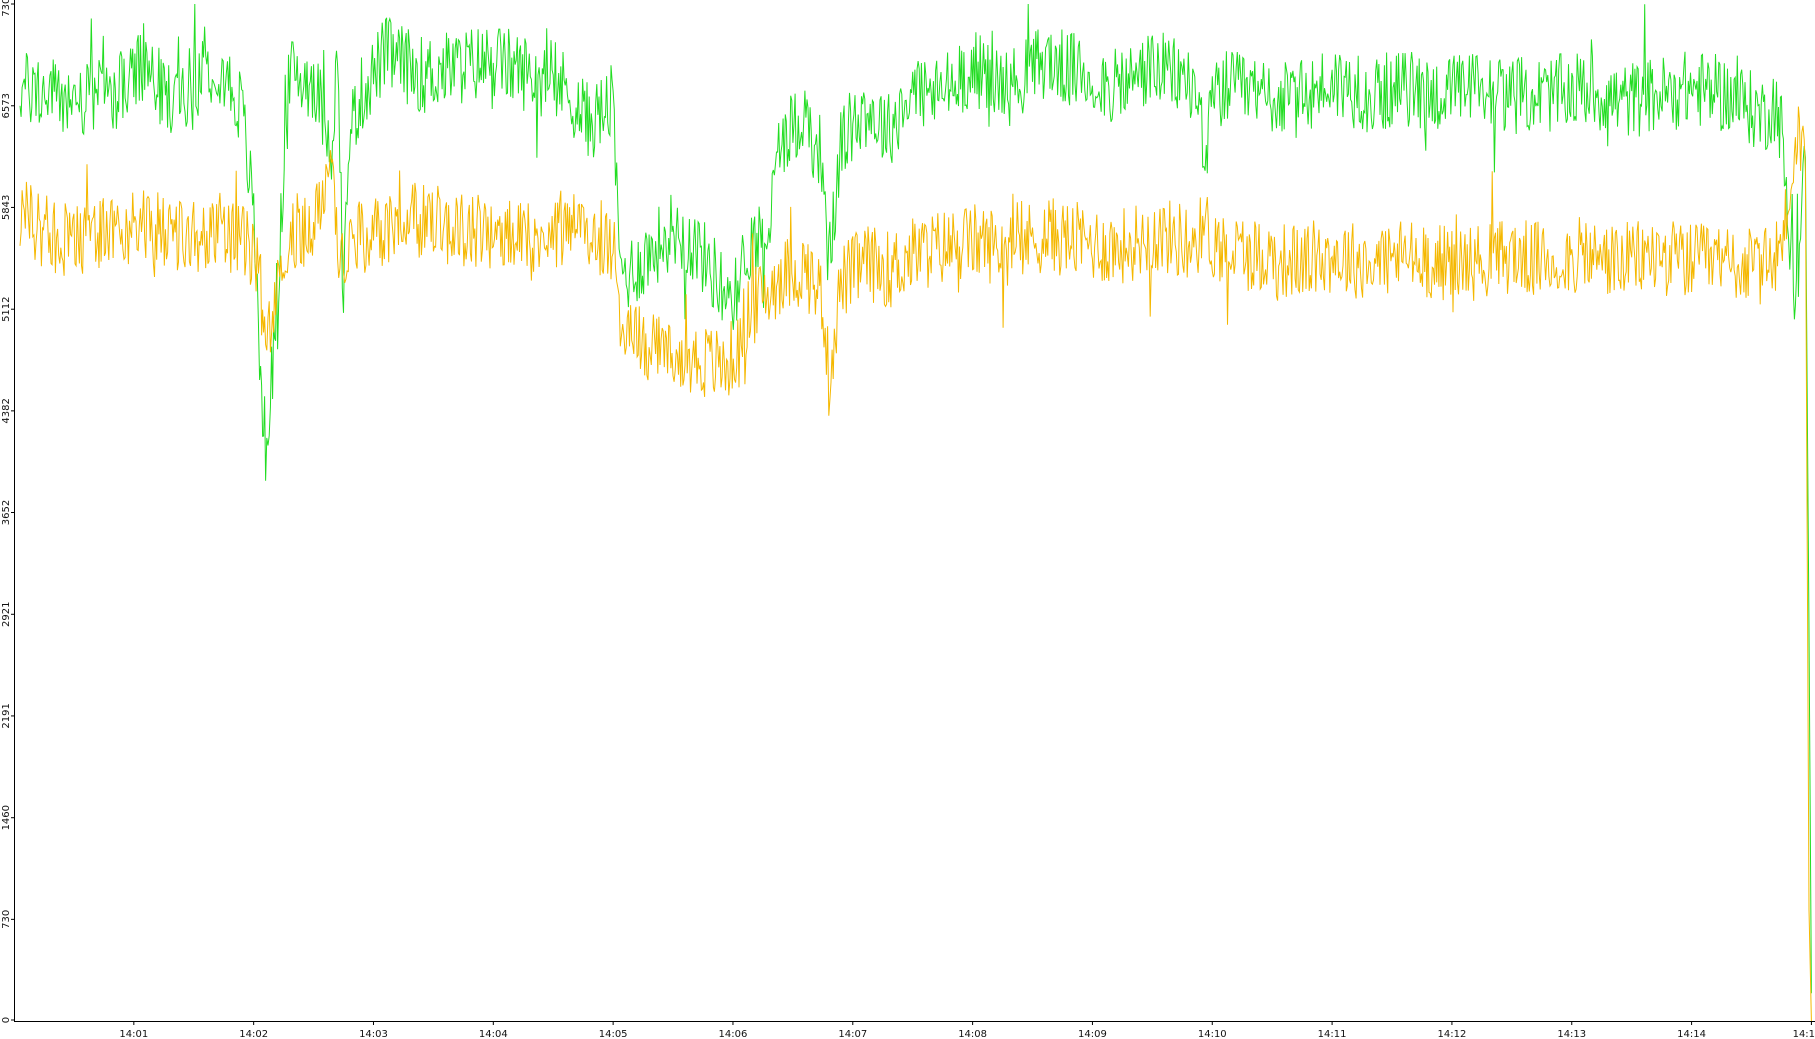 The image size is (1815, 1039). Describe the element at coordinates (1452, 1034) in the screenshot. I see `x-tick-label: 14:12` at that location.